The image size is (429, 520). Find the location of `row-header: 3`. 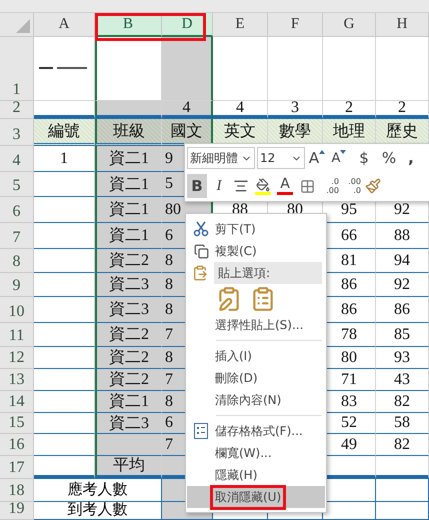

row-header: 3 is located at coordinates (17, 132).